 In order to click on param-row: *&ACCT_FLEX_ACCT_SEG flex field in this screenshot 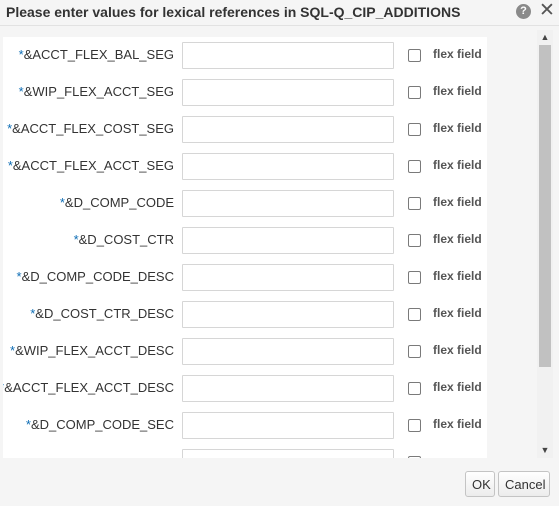, I will do `click(245, 166)`.